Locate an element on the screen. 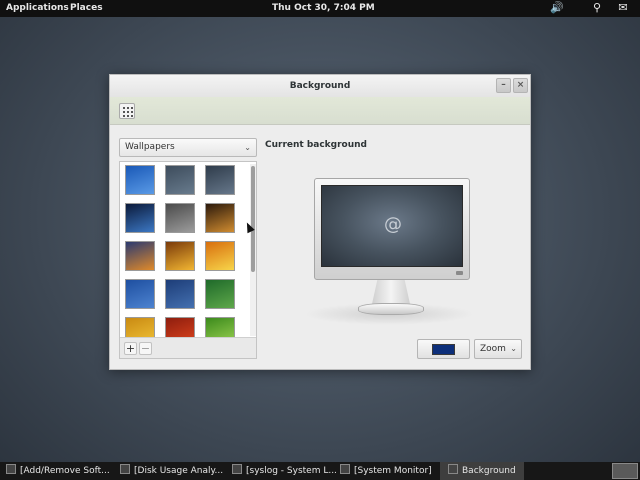 This screenshot has width=640, height=480. task-system-monitor: [System Monitor] is located at coordinates (386, 471).